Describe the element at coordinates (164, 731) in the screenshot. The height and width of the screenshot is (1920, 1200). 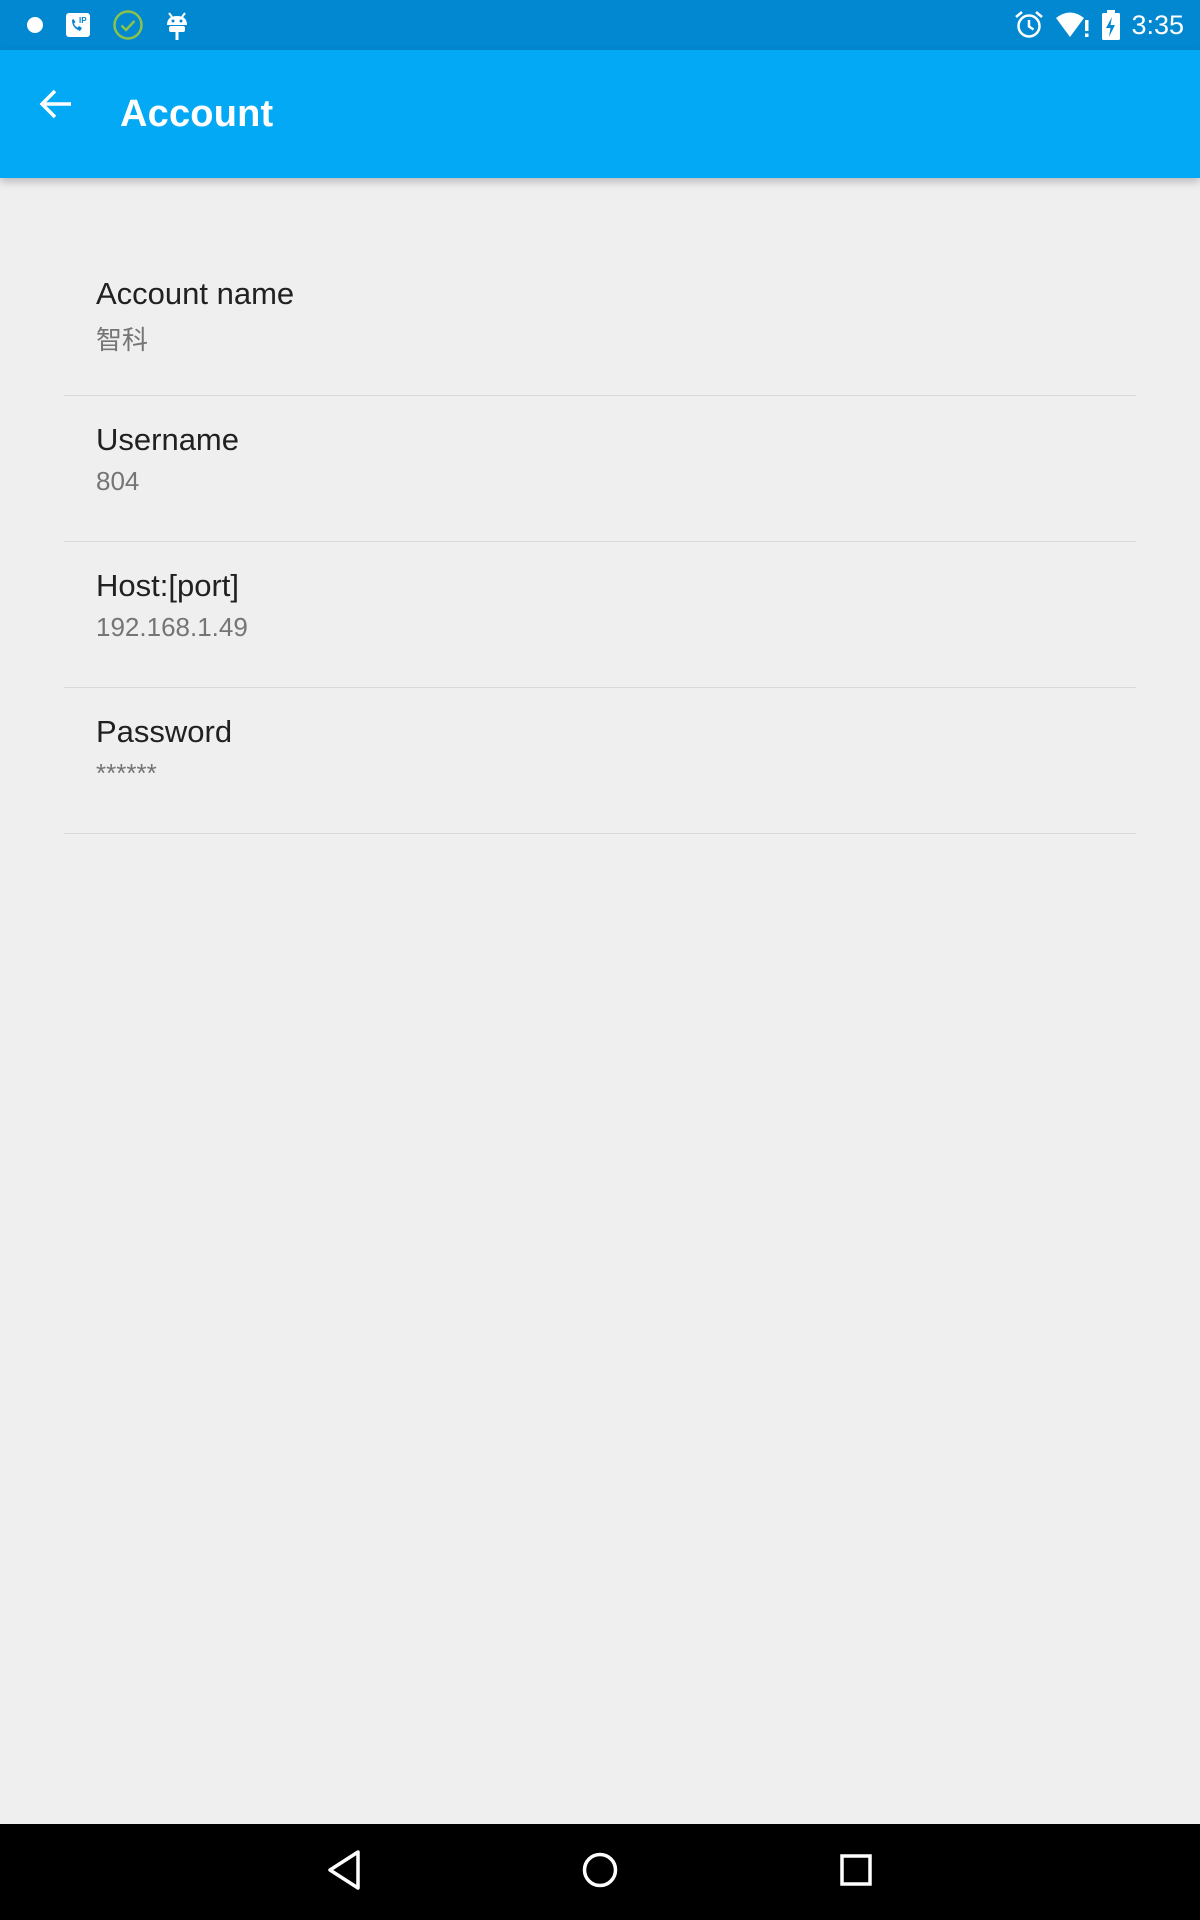
I see `preference-title: Password` at that location.